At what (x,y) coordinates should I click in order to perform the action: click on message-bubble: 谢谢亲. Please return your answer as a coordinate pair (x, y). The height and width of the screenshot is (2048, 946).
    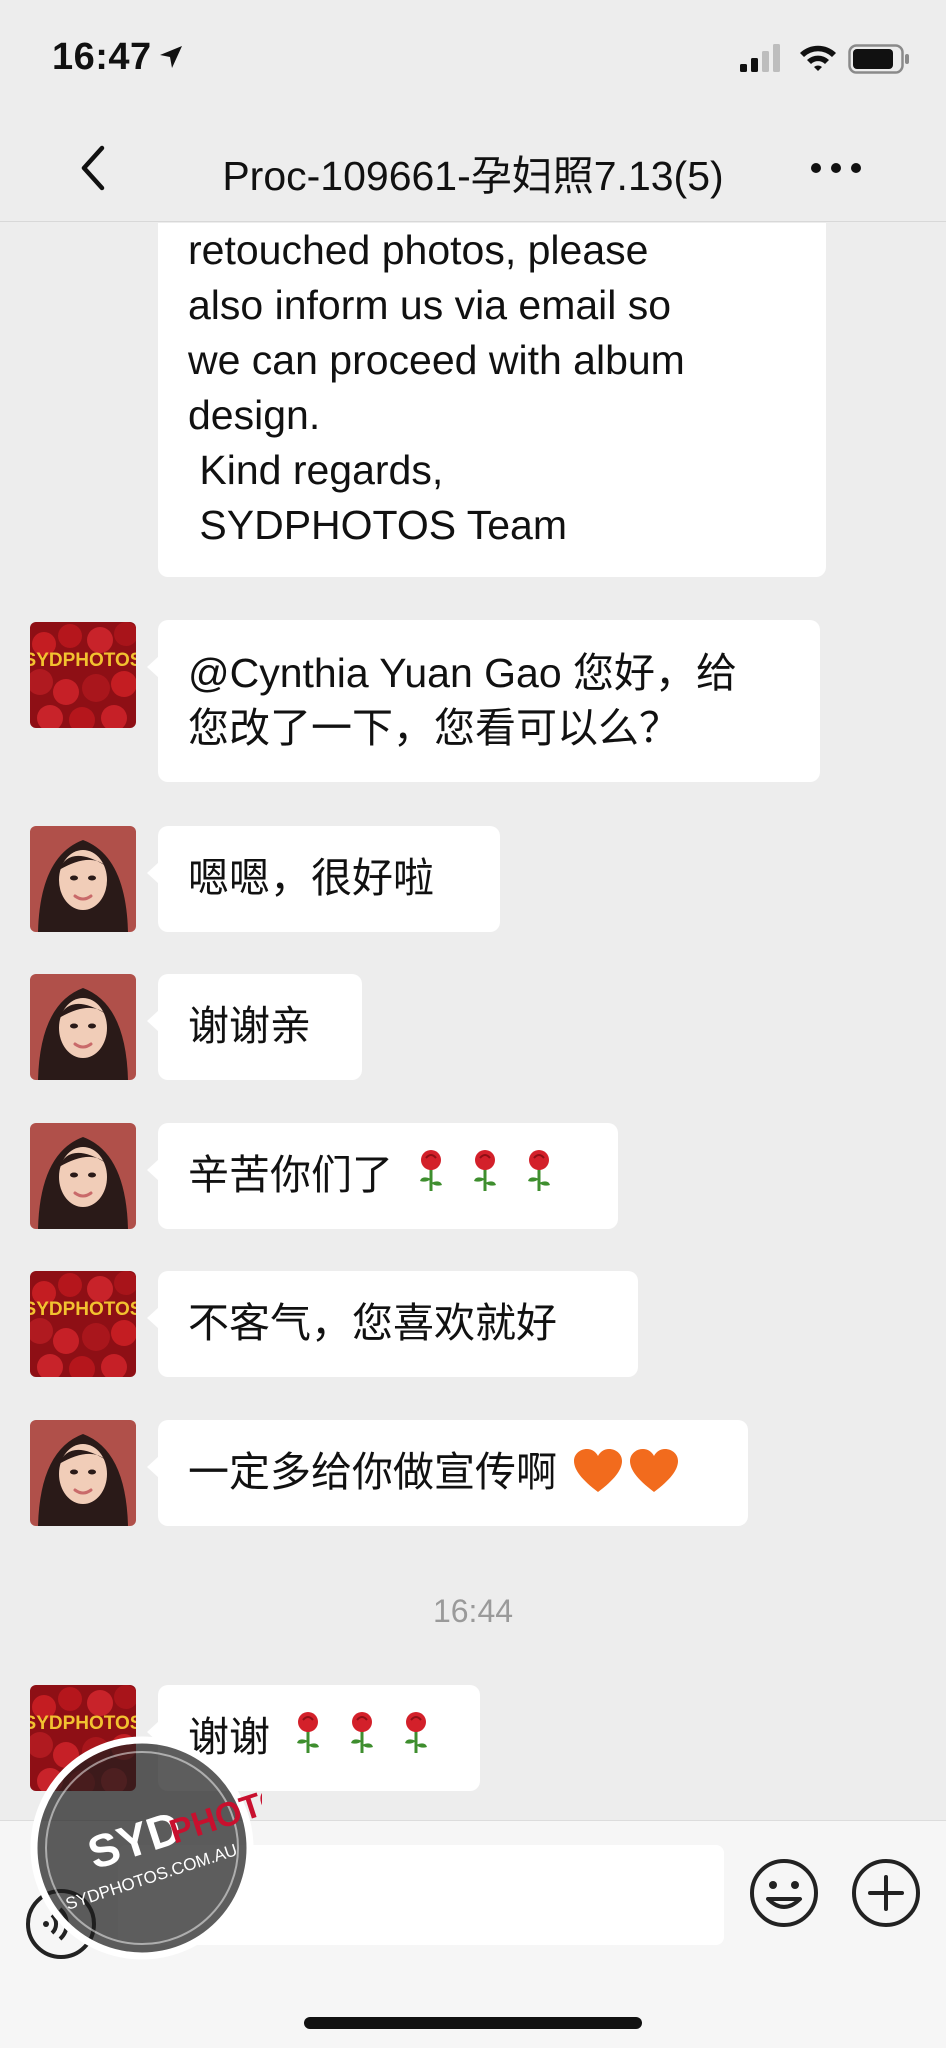
    Looking at the image, I should click on (254, 1027).